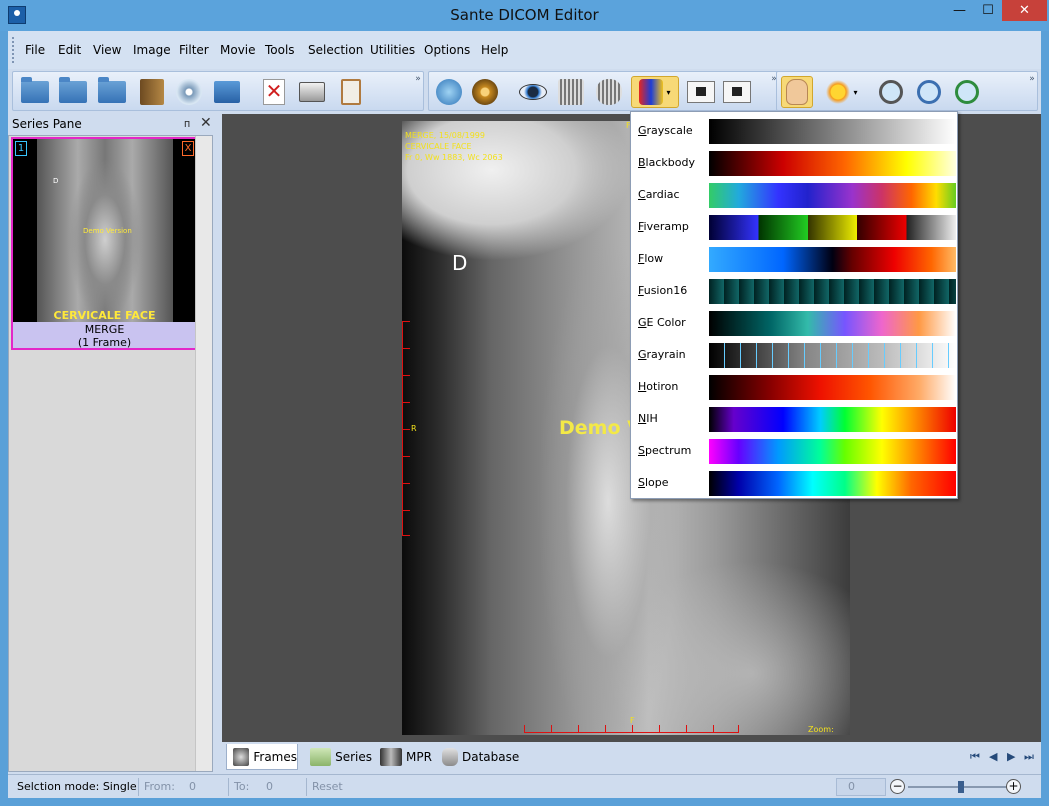 The width and height of the screenshot is (1049, 806). I want to click on thumbnail-image: 1 X D Demo Version CERVICALE FACE, so click(104, 230).